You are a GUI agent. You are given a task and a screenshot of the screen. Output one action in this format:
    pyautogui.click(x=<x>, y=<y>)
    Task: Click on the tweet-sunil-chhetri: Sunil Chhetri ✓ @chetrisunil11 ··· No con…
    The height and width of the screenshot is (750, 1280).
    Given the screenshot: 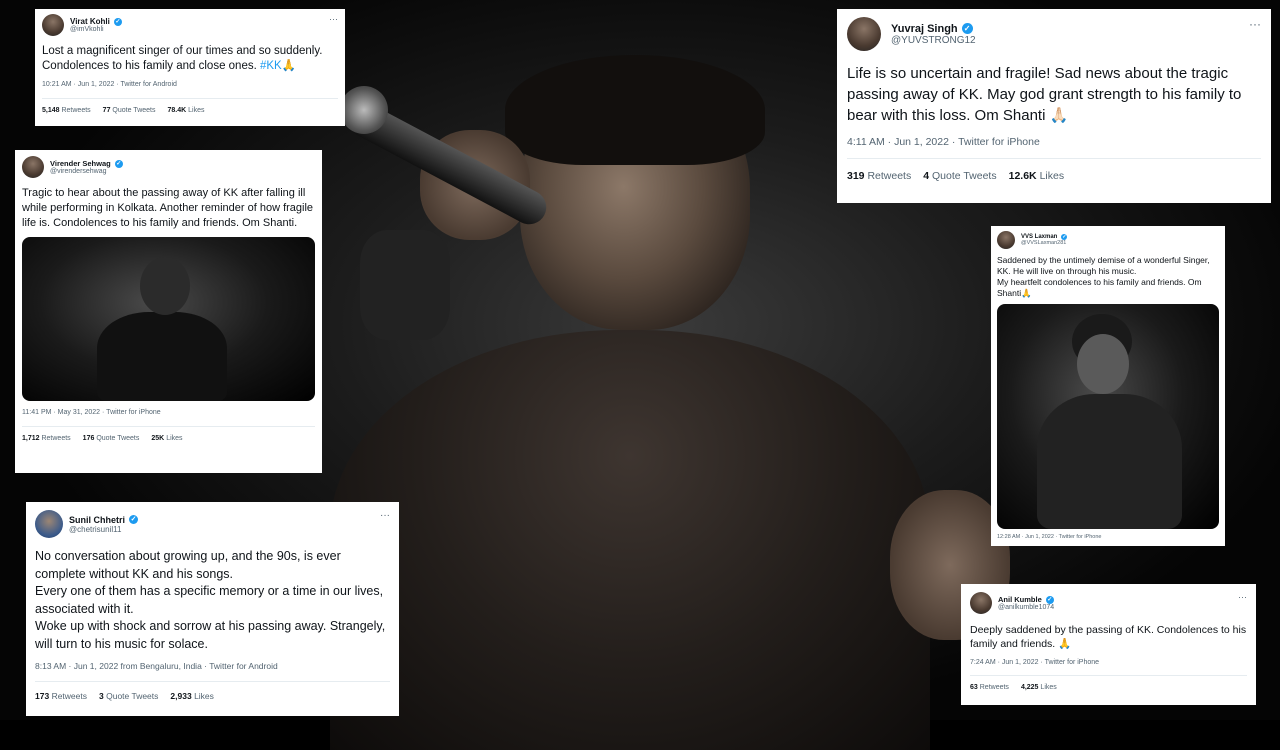 What is the action you would take?
    pyautogui.click(x=212, y=609)
    